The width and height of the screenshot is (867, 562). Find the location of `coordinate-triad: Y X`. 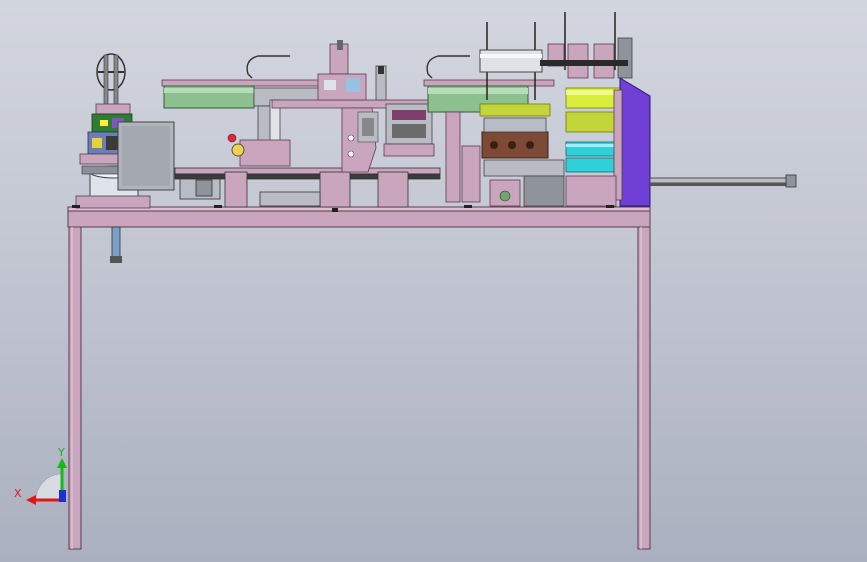

coordinate-triad: Y X is located at coordinates (40, 475).